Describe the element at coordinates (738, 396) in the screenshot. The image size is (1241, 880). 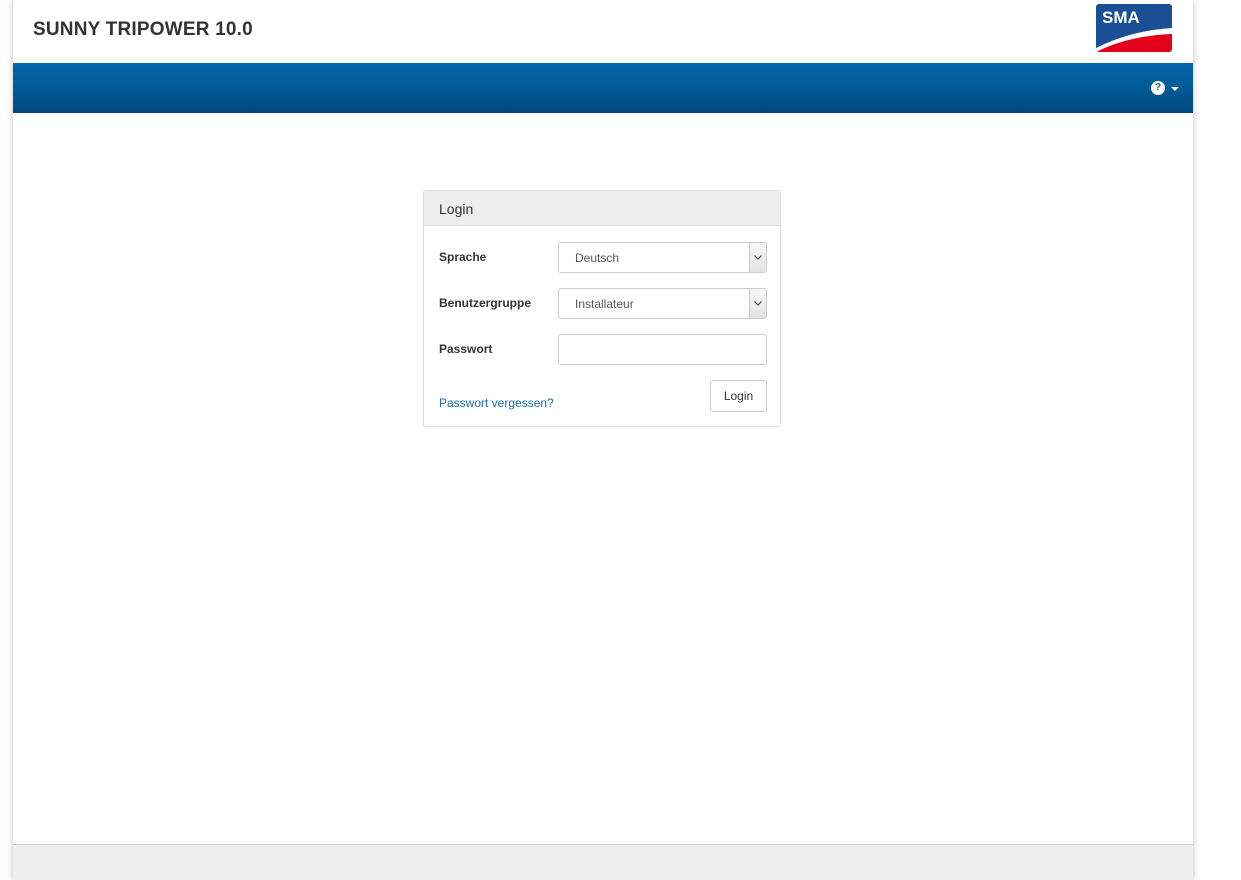
I see `login-button: Login` at that location.